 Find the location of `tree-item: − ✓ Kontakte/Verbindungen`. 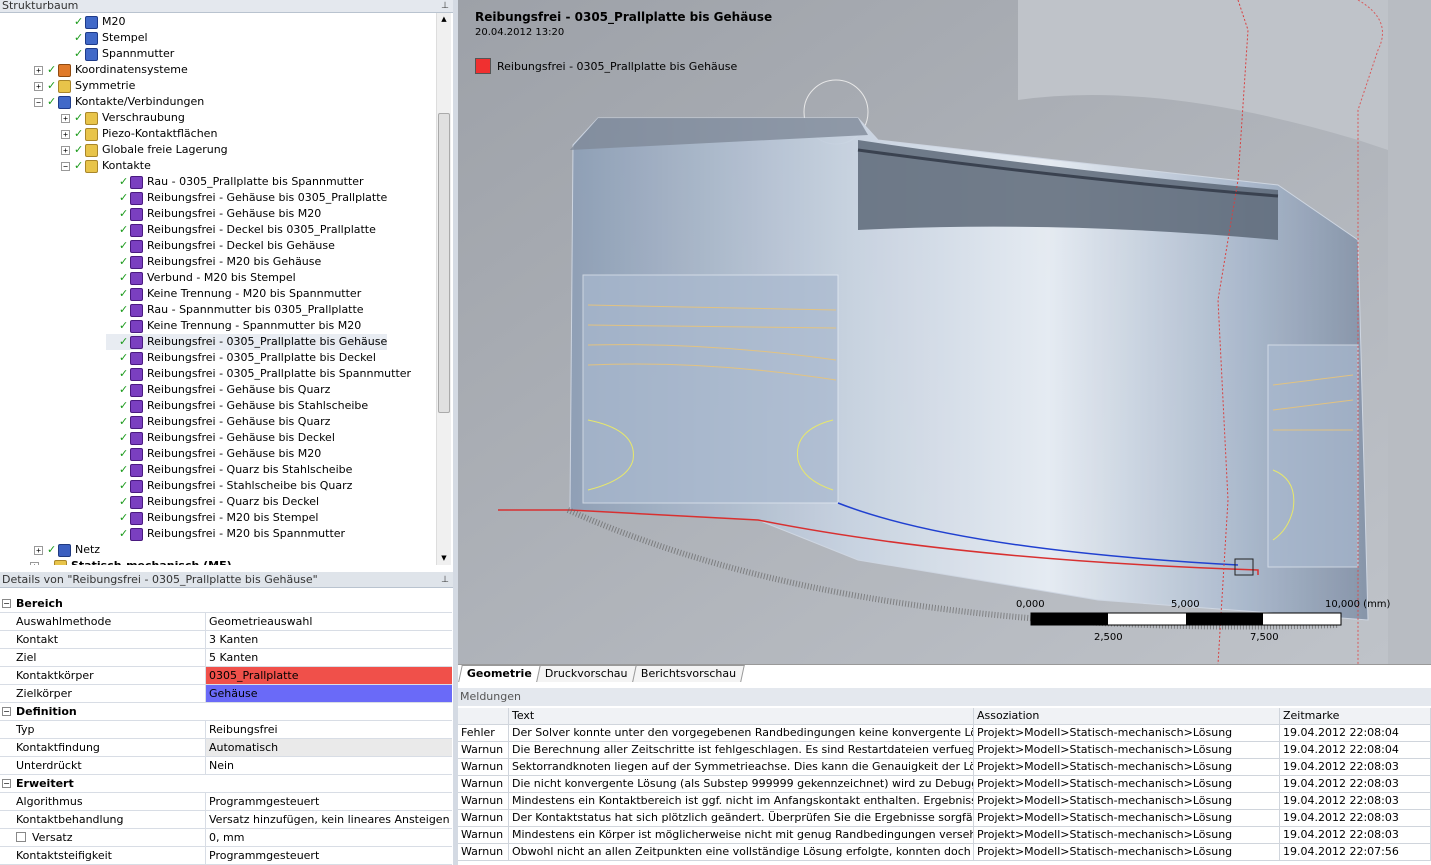

tree-item: − ✓ Kontakte/Verbindungen is located at coordinates (119, 102).